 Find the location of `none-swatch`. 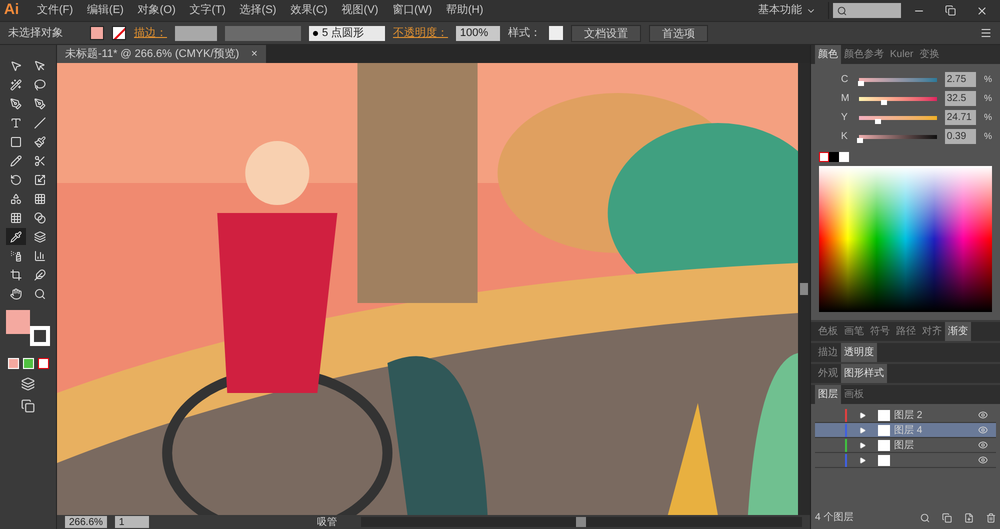

none-swatch is located at coordinates (824, 157).